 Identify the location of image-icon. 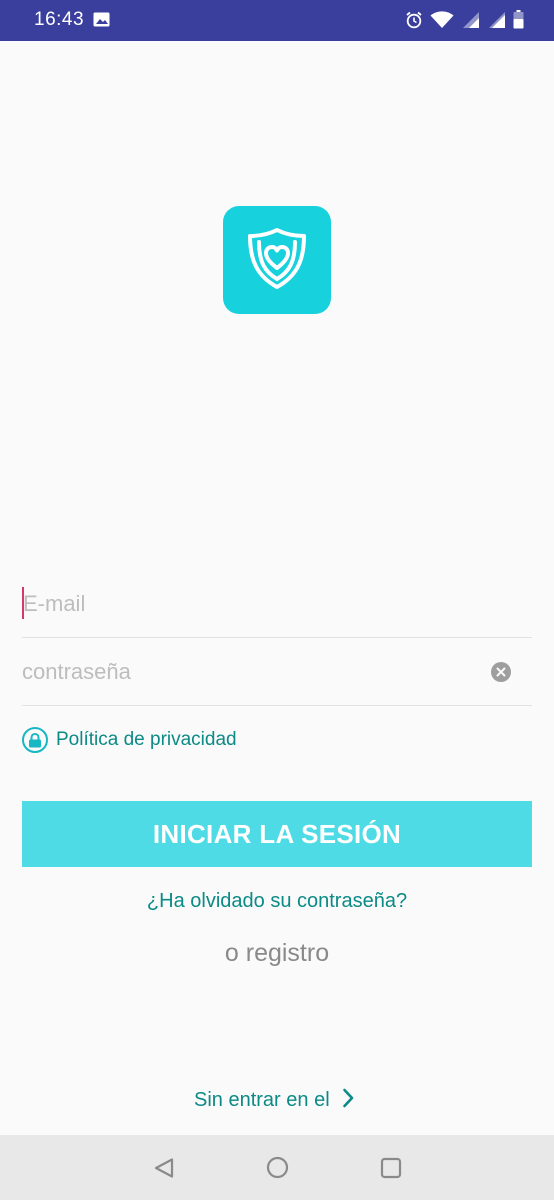
(101, 19).